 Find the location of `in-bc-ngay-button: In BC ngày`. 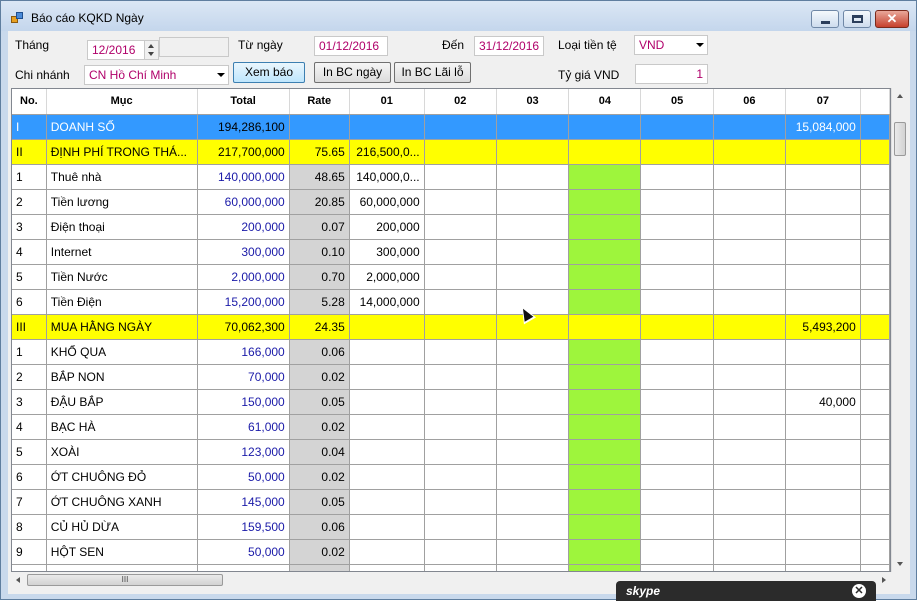

in-bc-ngay-button: In BC ngày is located at coordinates (352, 72).